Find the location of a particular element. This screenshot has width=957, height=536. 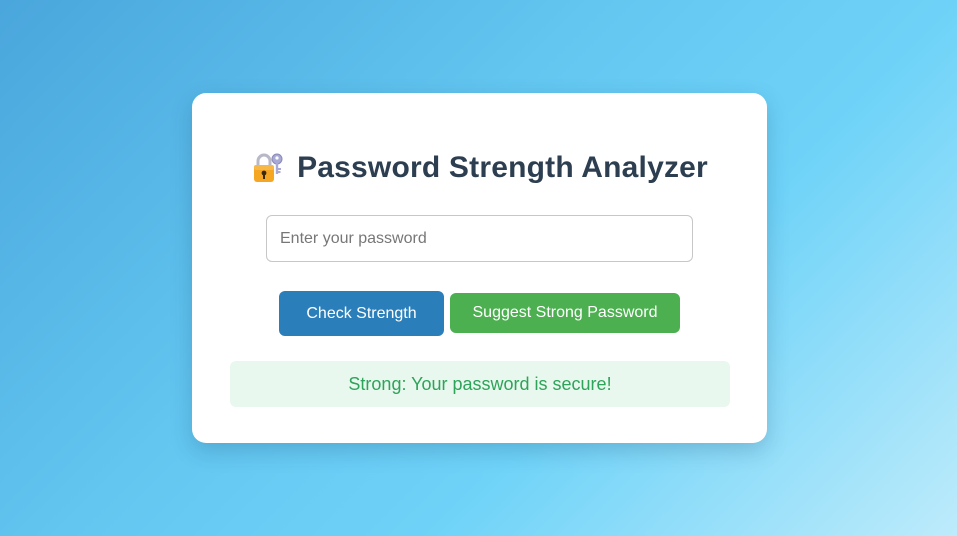

check-strength-button: Check Strength is located at coordinates (361, 313).